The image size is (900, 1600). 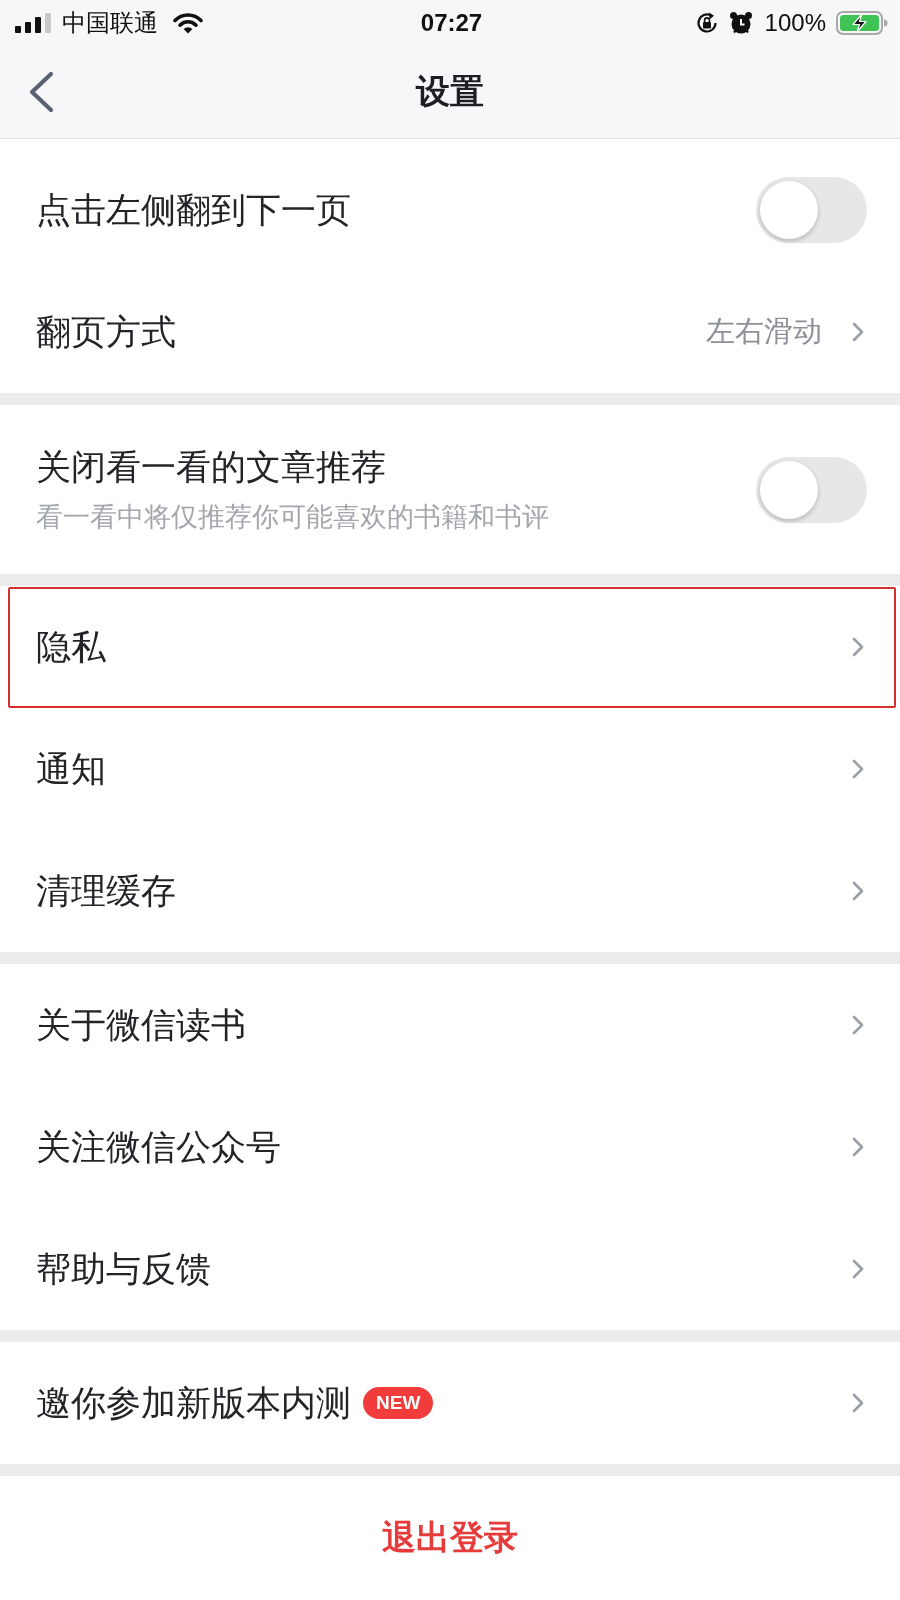 What do you see at coordinates (211, 467) in the screenshot?
I see `row-label: 关闭看一看的文章推荐` at bounding box center [211, 467].